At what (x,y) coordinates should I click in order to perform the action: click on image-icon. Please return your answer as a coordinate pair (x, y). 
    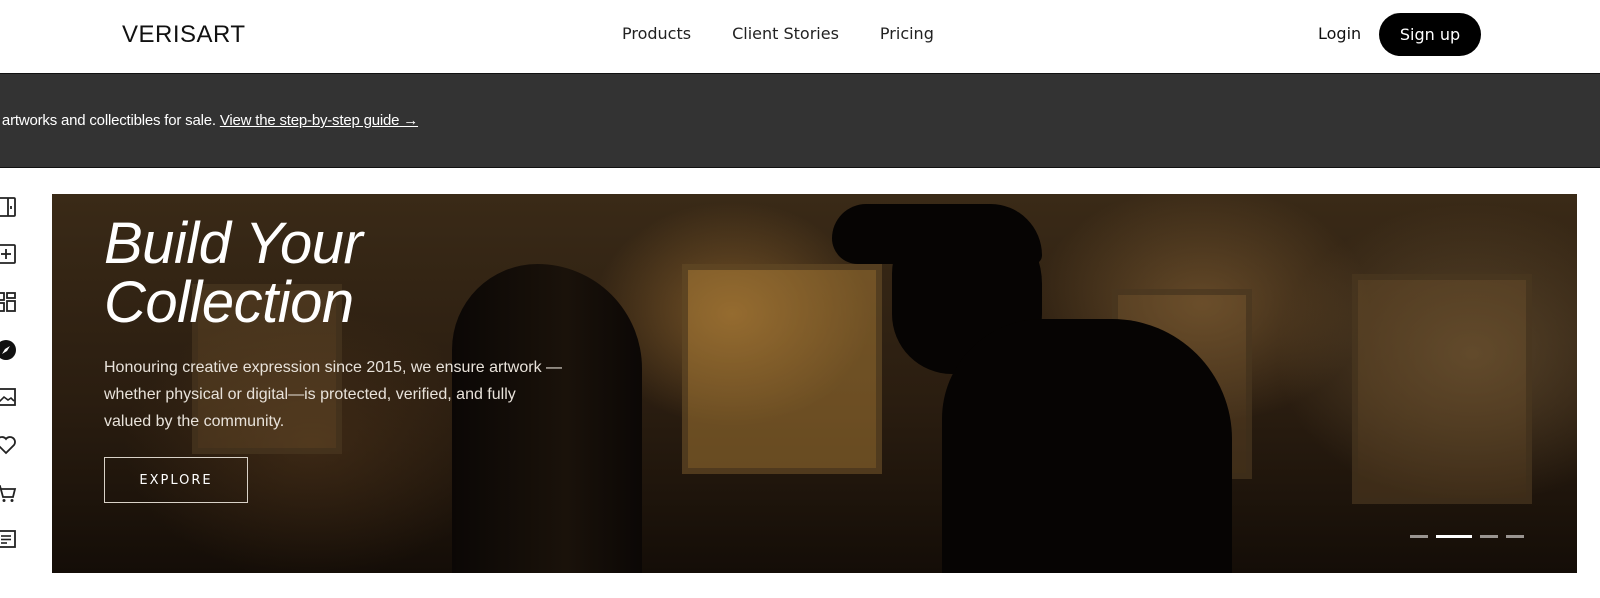
    Looking at the image, I should click on (8, 397).